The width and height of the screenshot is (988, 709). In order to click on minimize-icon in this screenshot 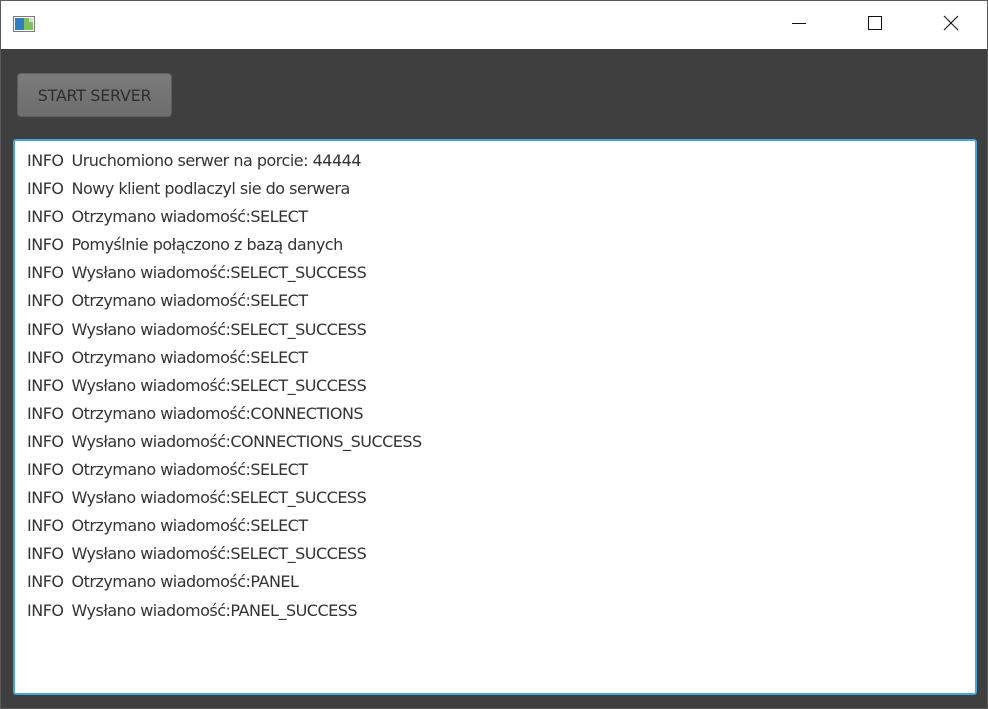, I will do `click(799, 25)`.